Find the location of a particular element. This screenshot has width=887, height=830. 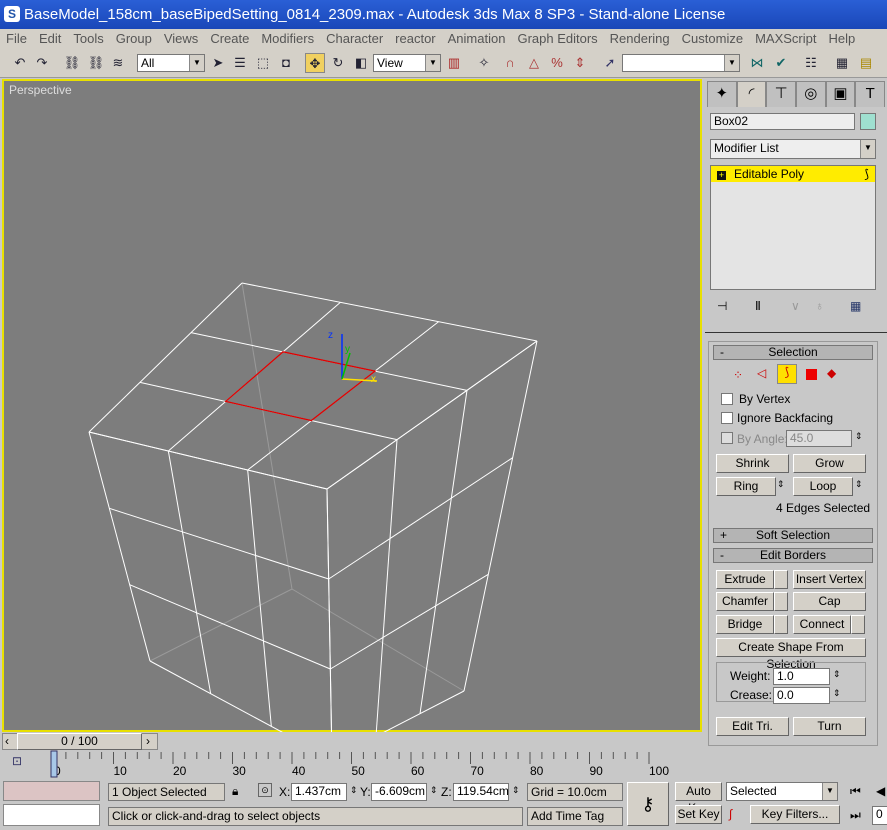

cap-button: Cap is located at coordinates (829, 601).